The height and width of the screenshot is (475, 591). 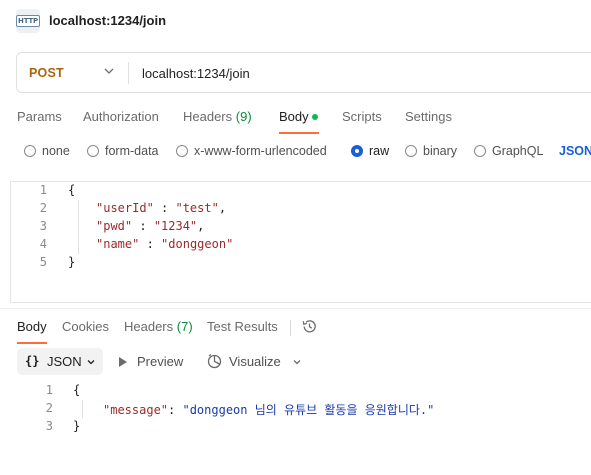 What do you see at coordinates (308, 410) in the screenshot?
I see `json-value: "donggeon 님의 유튜브 활동을 응원합니다."` at bounding box center [308, 410].